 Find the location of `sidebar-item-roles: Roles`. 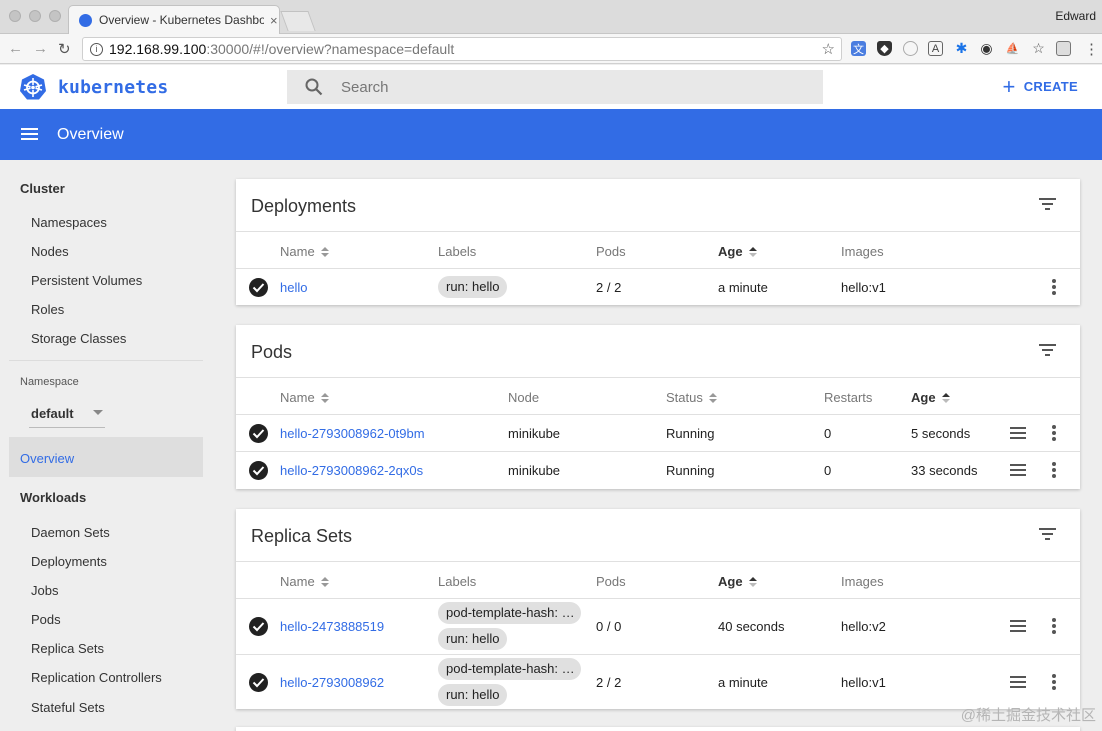

sidebar-item-roles: Roles is located at coordinates (47, 309).